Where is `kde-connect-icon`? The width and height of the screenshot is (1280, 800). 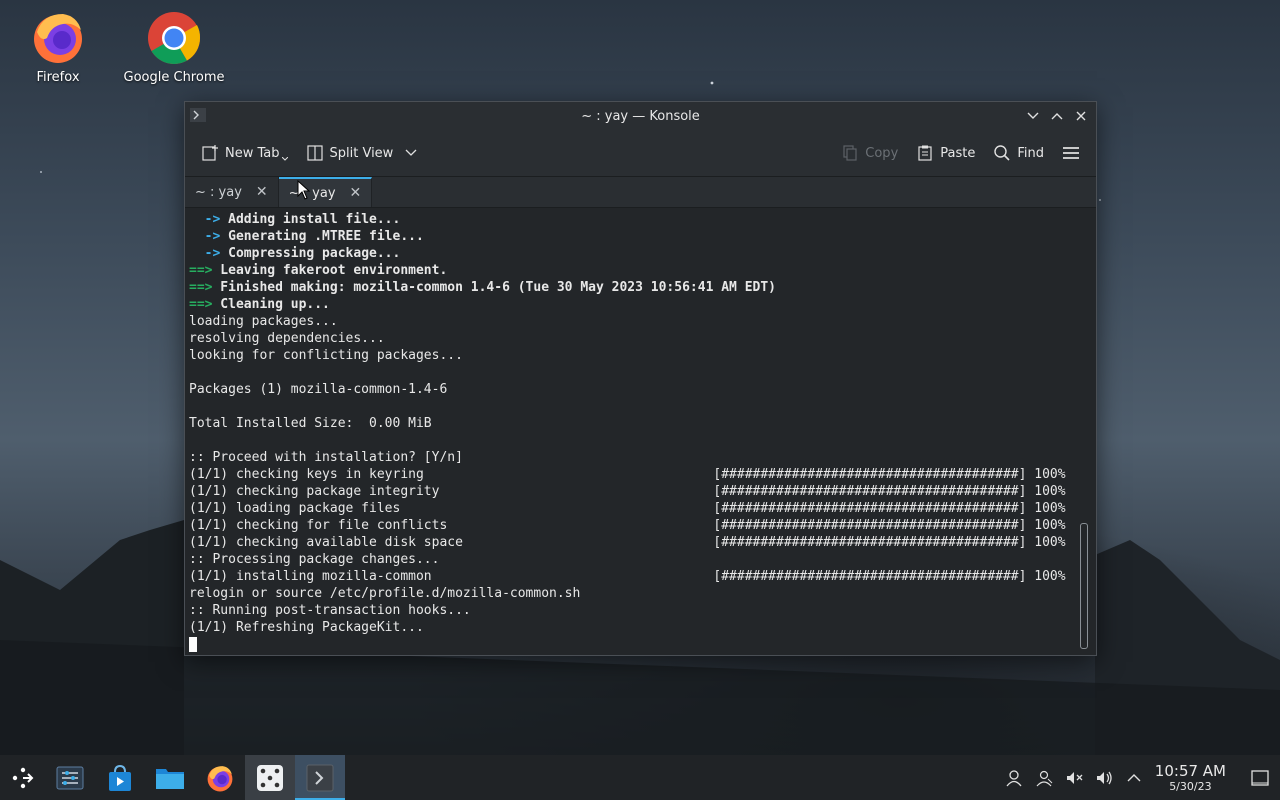 kde-connect-icon is located at coordinates (1044, 778).